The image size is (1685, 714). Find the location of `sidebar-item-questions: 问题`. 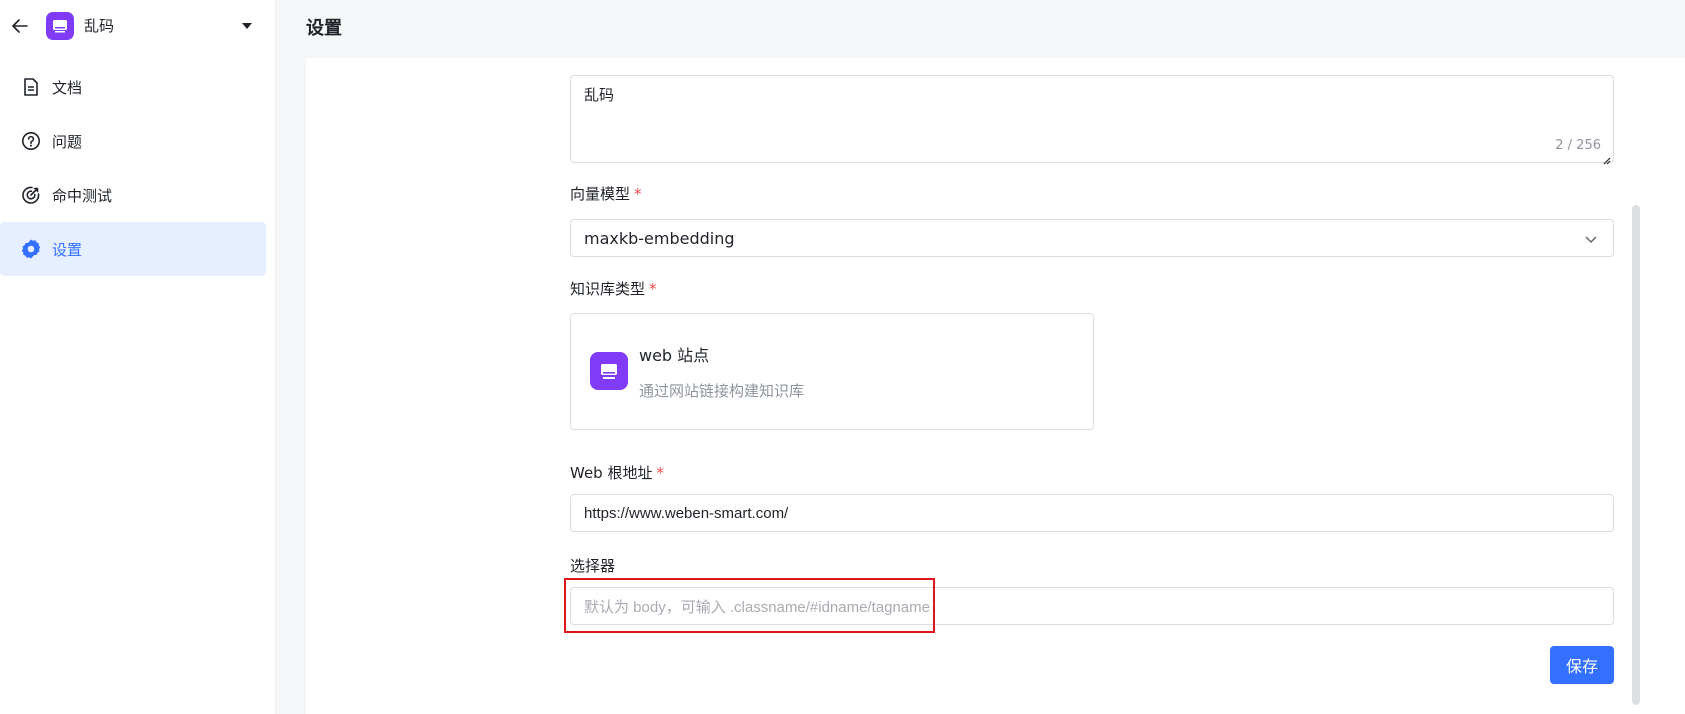

sidebar-item-questions: 问题 is located at coordinates (133, 141).